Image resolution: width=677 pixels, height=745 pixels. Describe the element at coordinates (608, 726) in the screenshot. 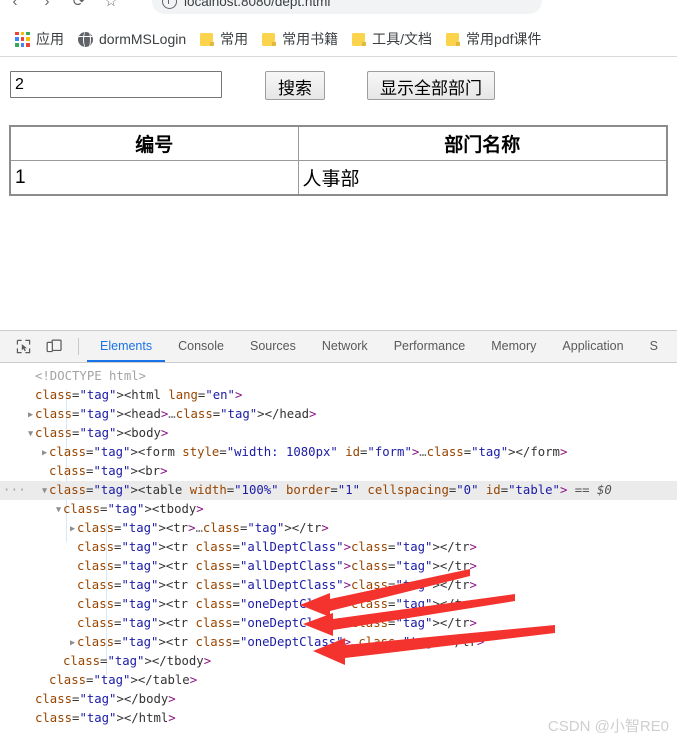

I see `csdn-watermark: CSDN @小智RE0` at that location.